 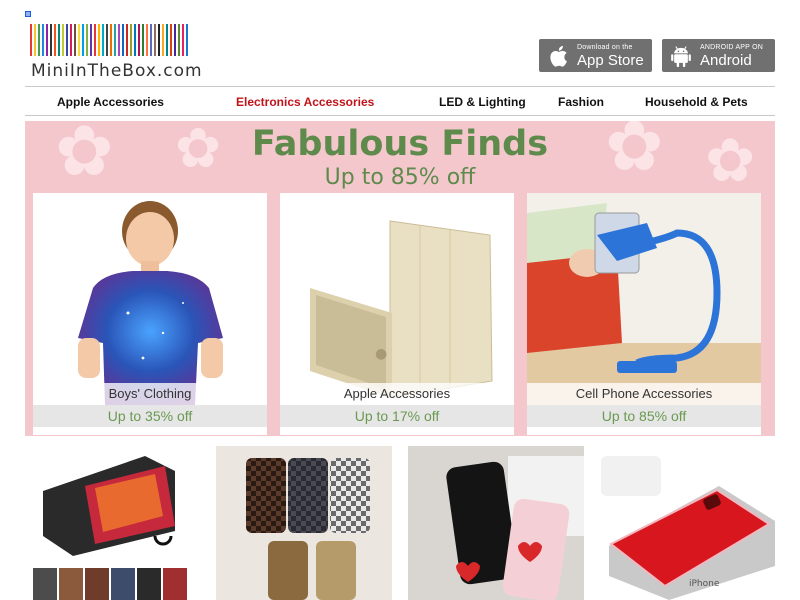 I want to click on app-store-big-text: App Store, so click(x=610, y=60).